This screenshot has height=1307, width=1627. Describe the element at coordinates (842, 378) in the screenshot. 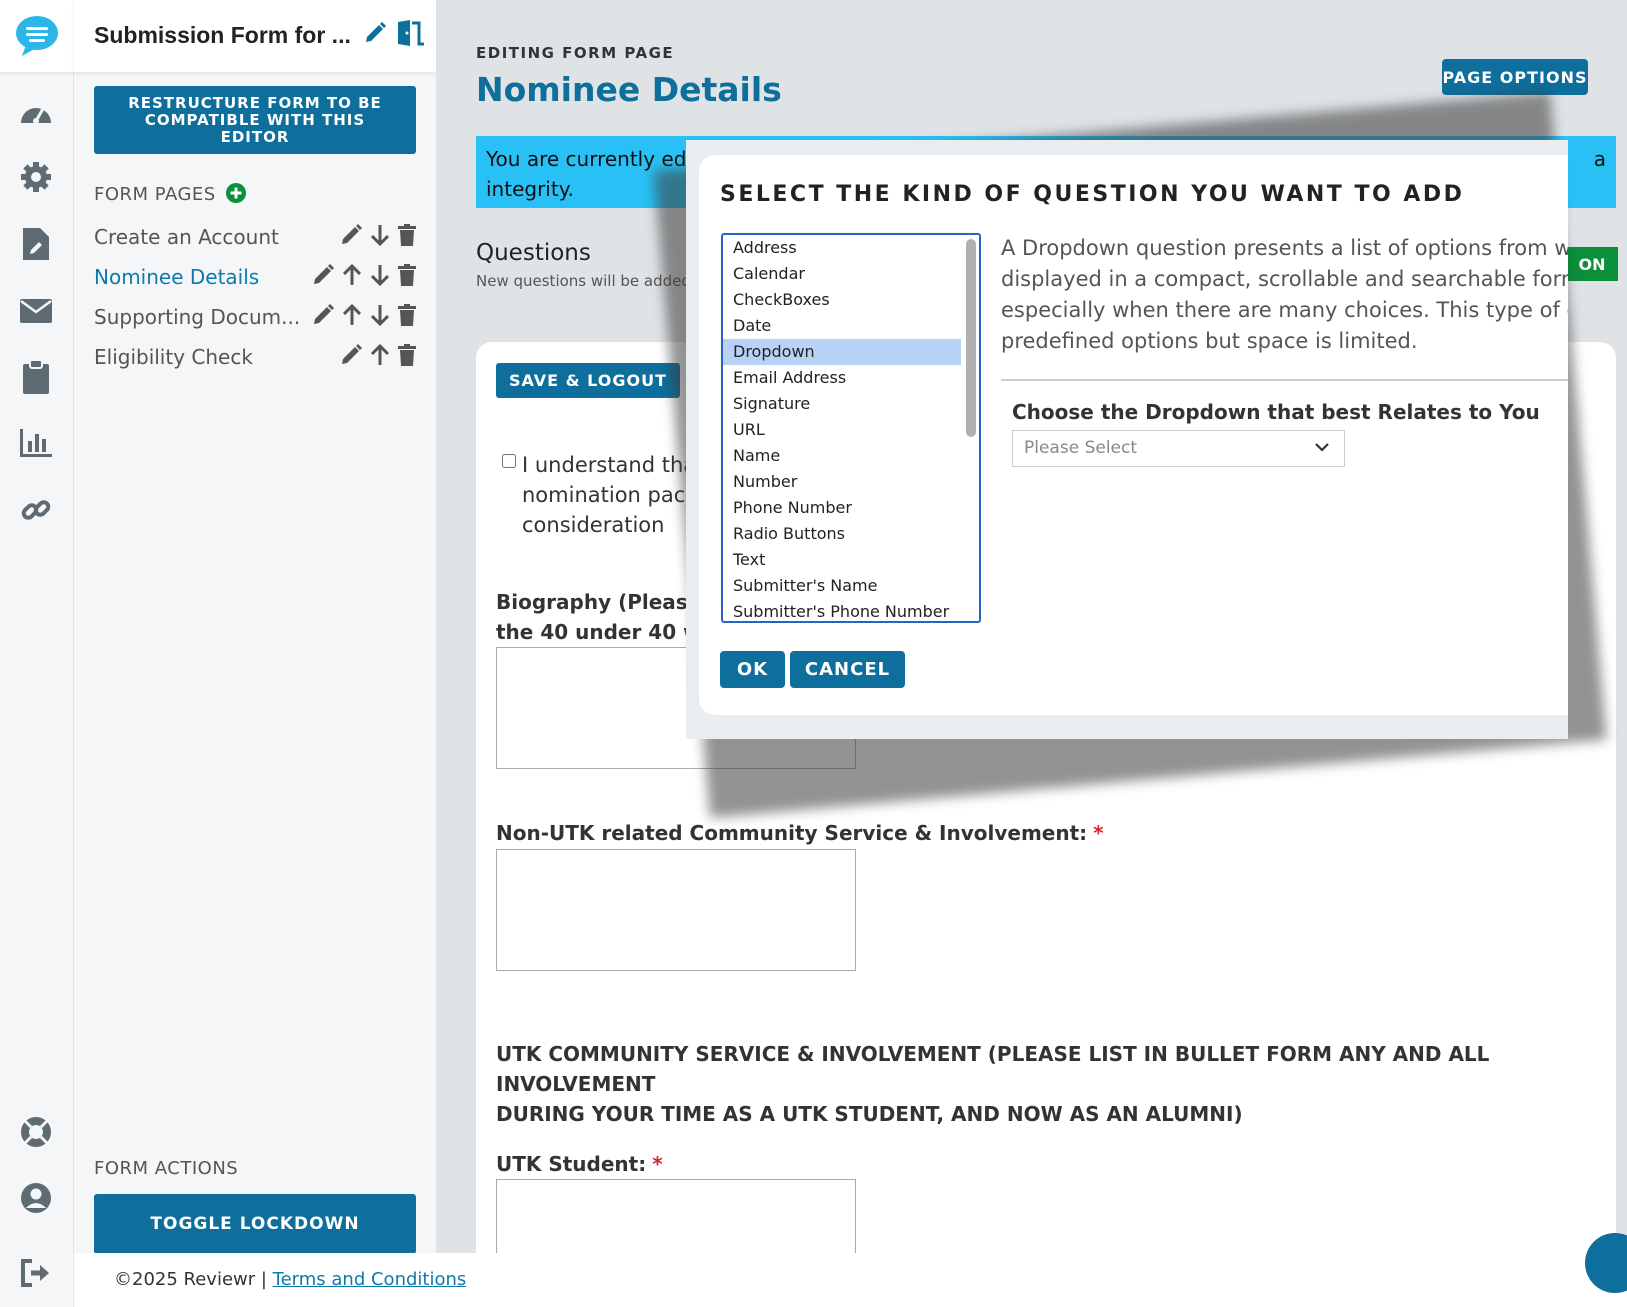

I see `option-email-address: Email Address` at that location.